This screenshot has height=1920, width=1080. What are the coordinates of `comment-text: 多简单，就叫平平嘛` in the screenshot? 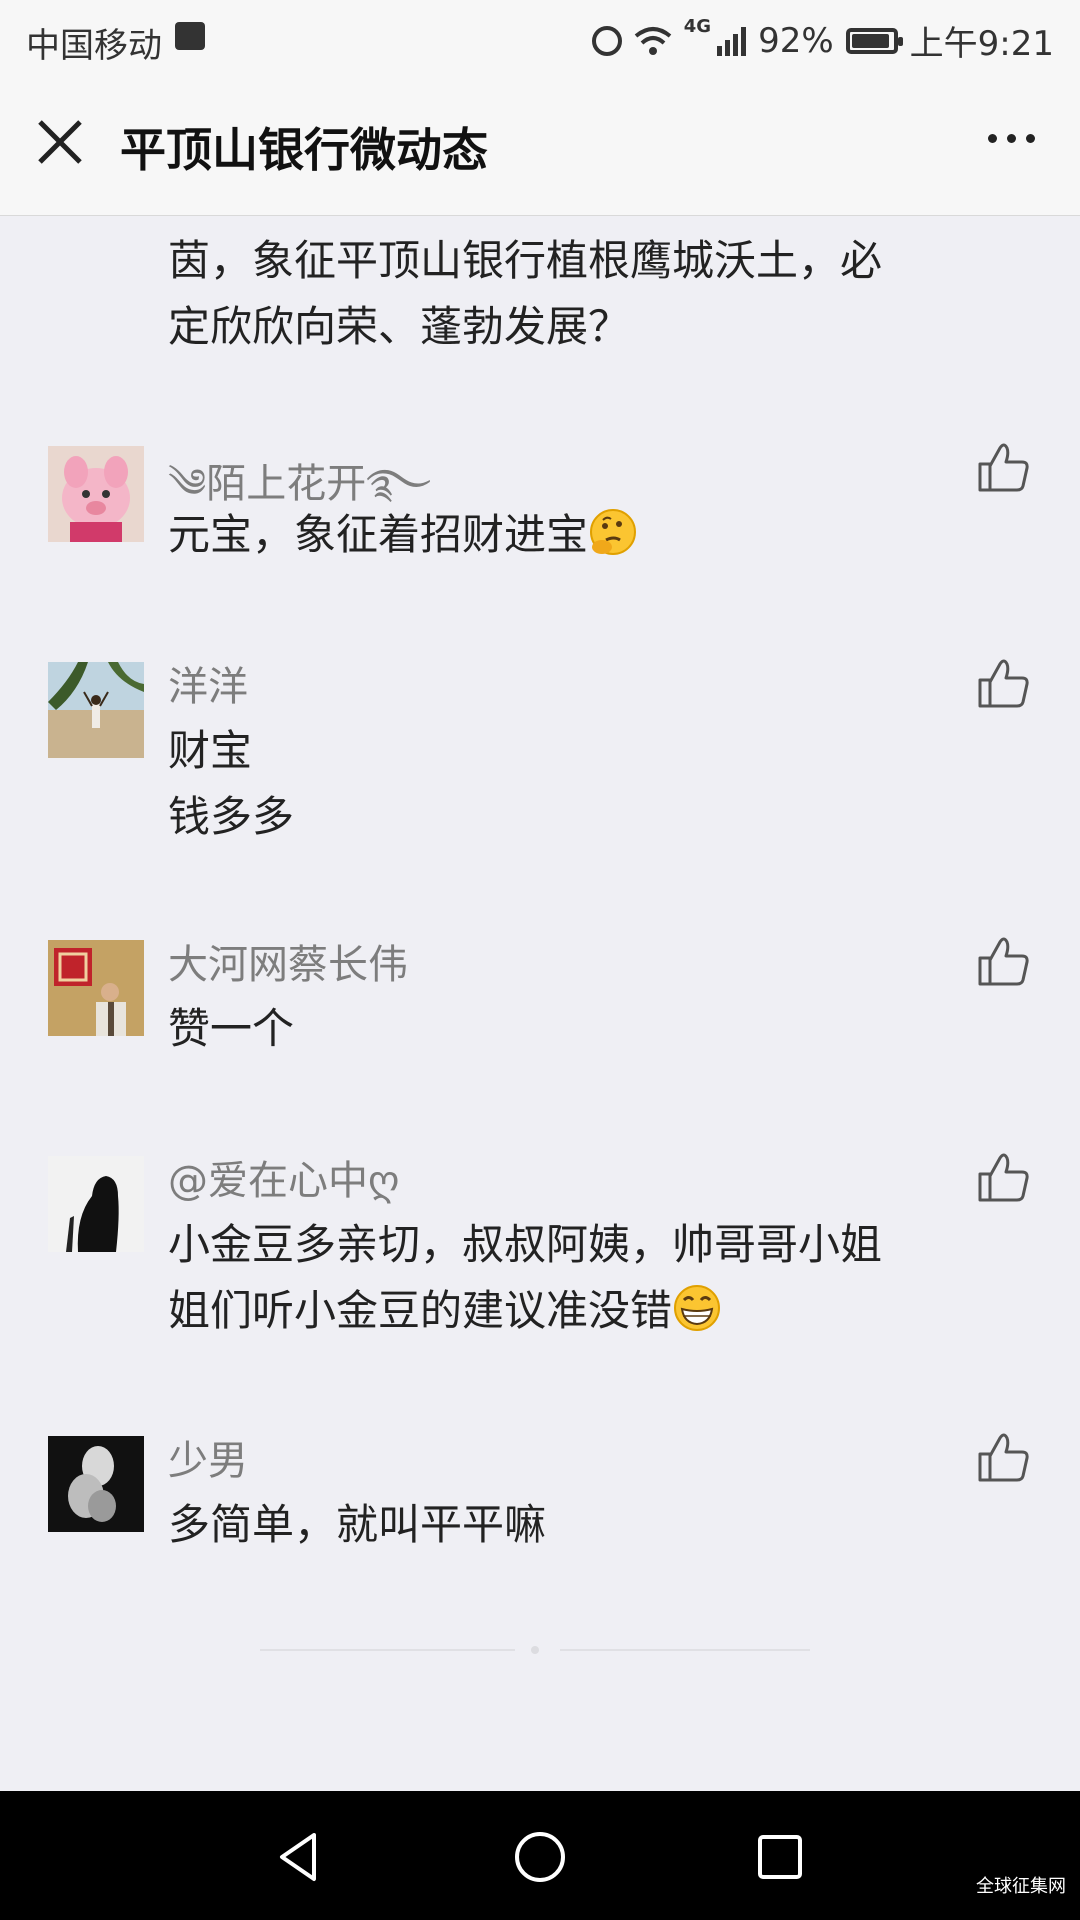 It's located at (357, 1524).